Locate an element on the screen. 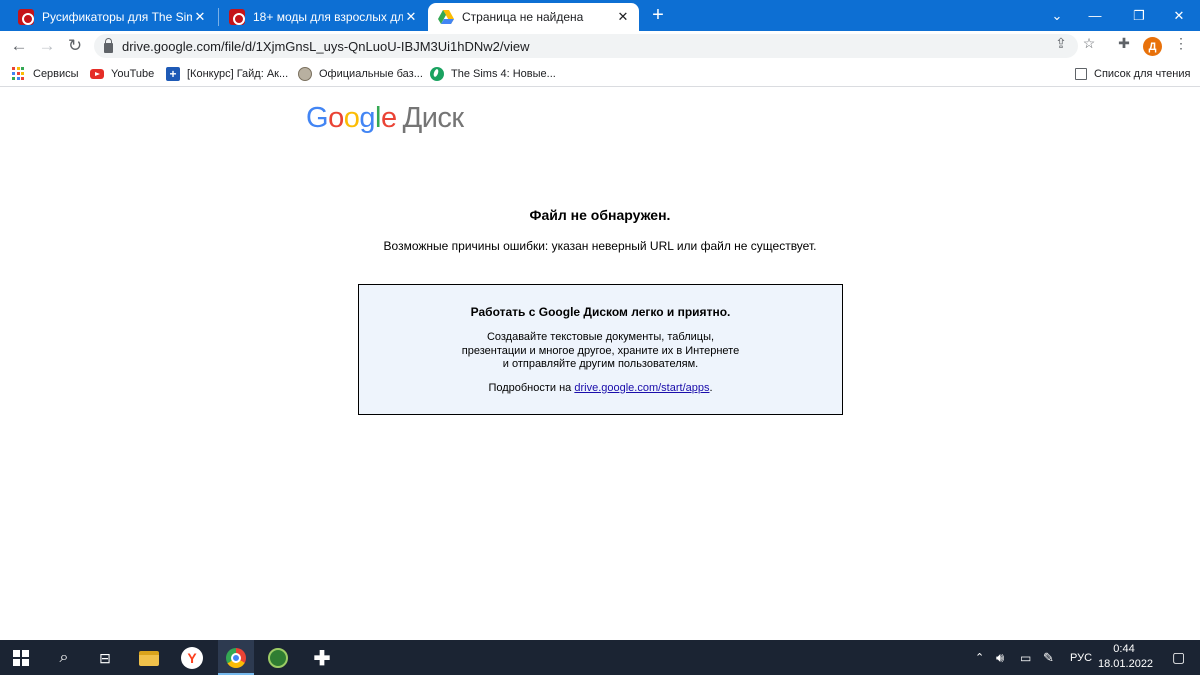  bookmark-star-icon: ☆ is located at coordinates (1089, 43).